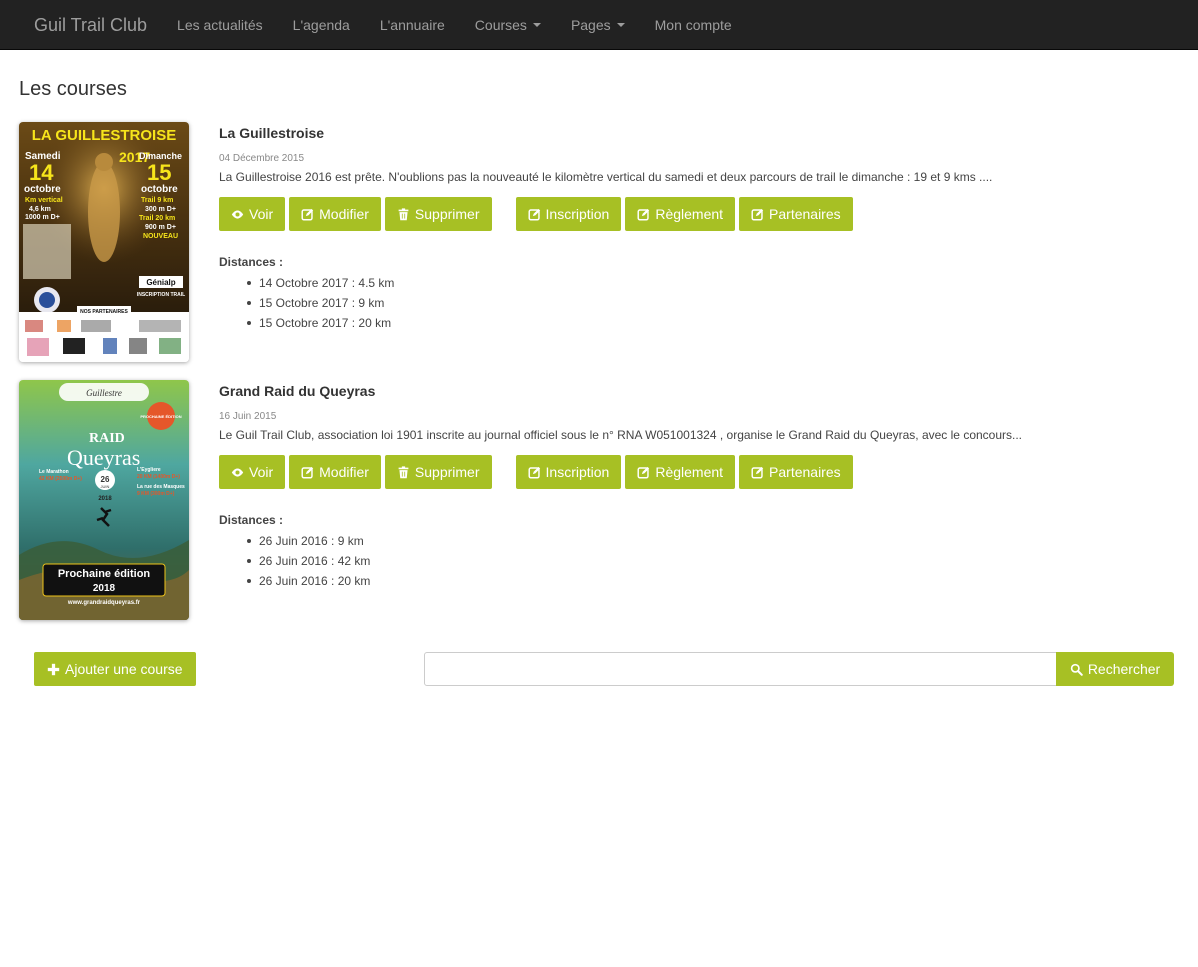 This screenshot has height=967, width=1198. I want to click on svg-text: 1000 m D+, so click(42, 217).